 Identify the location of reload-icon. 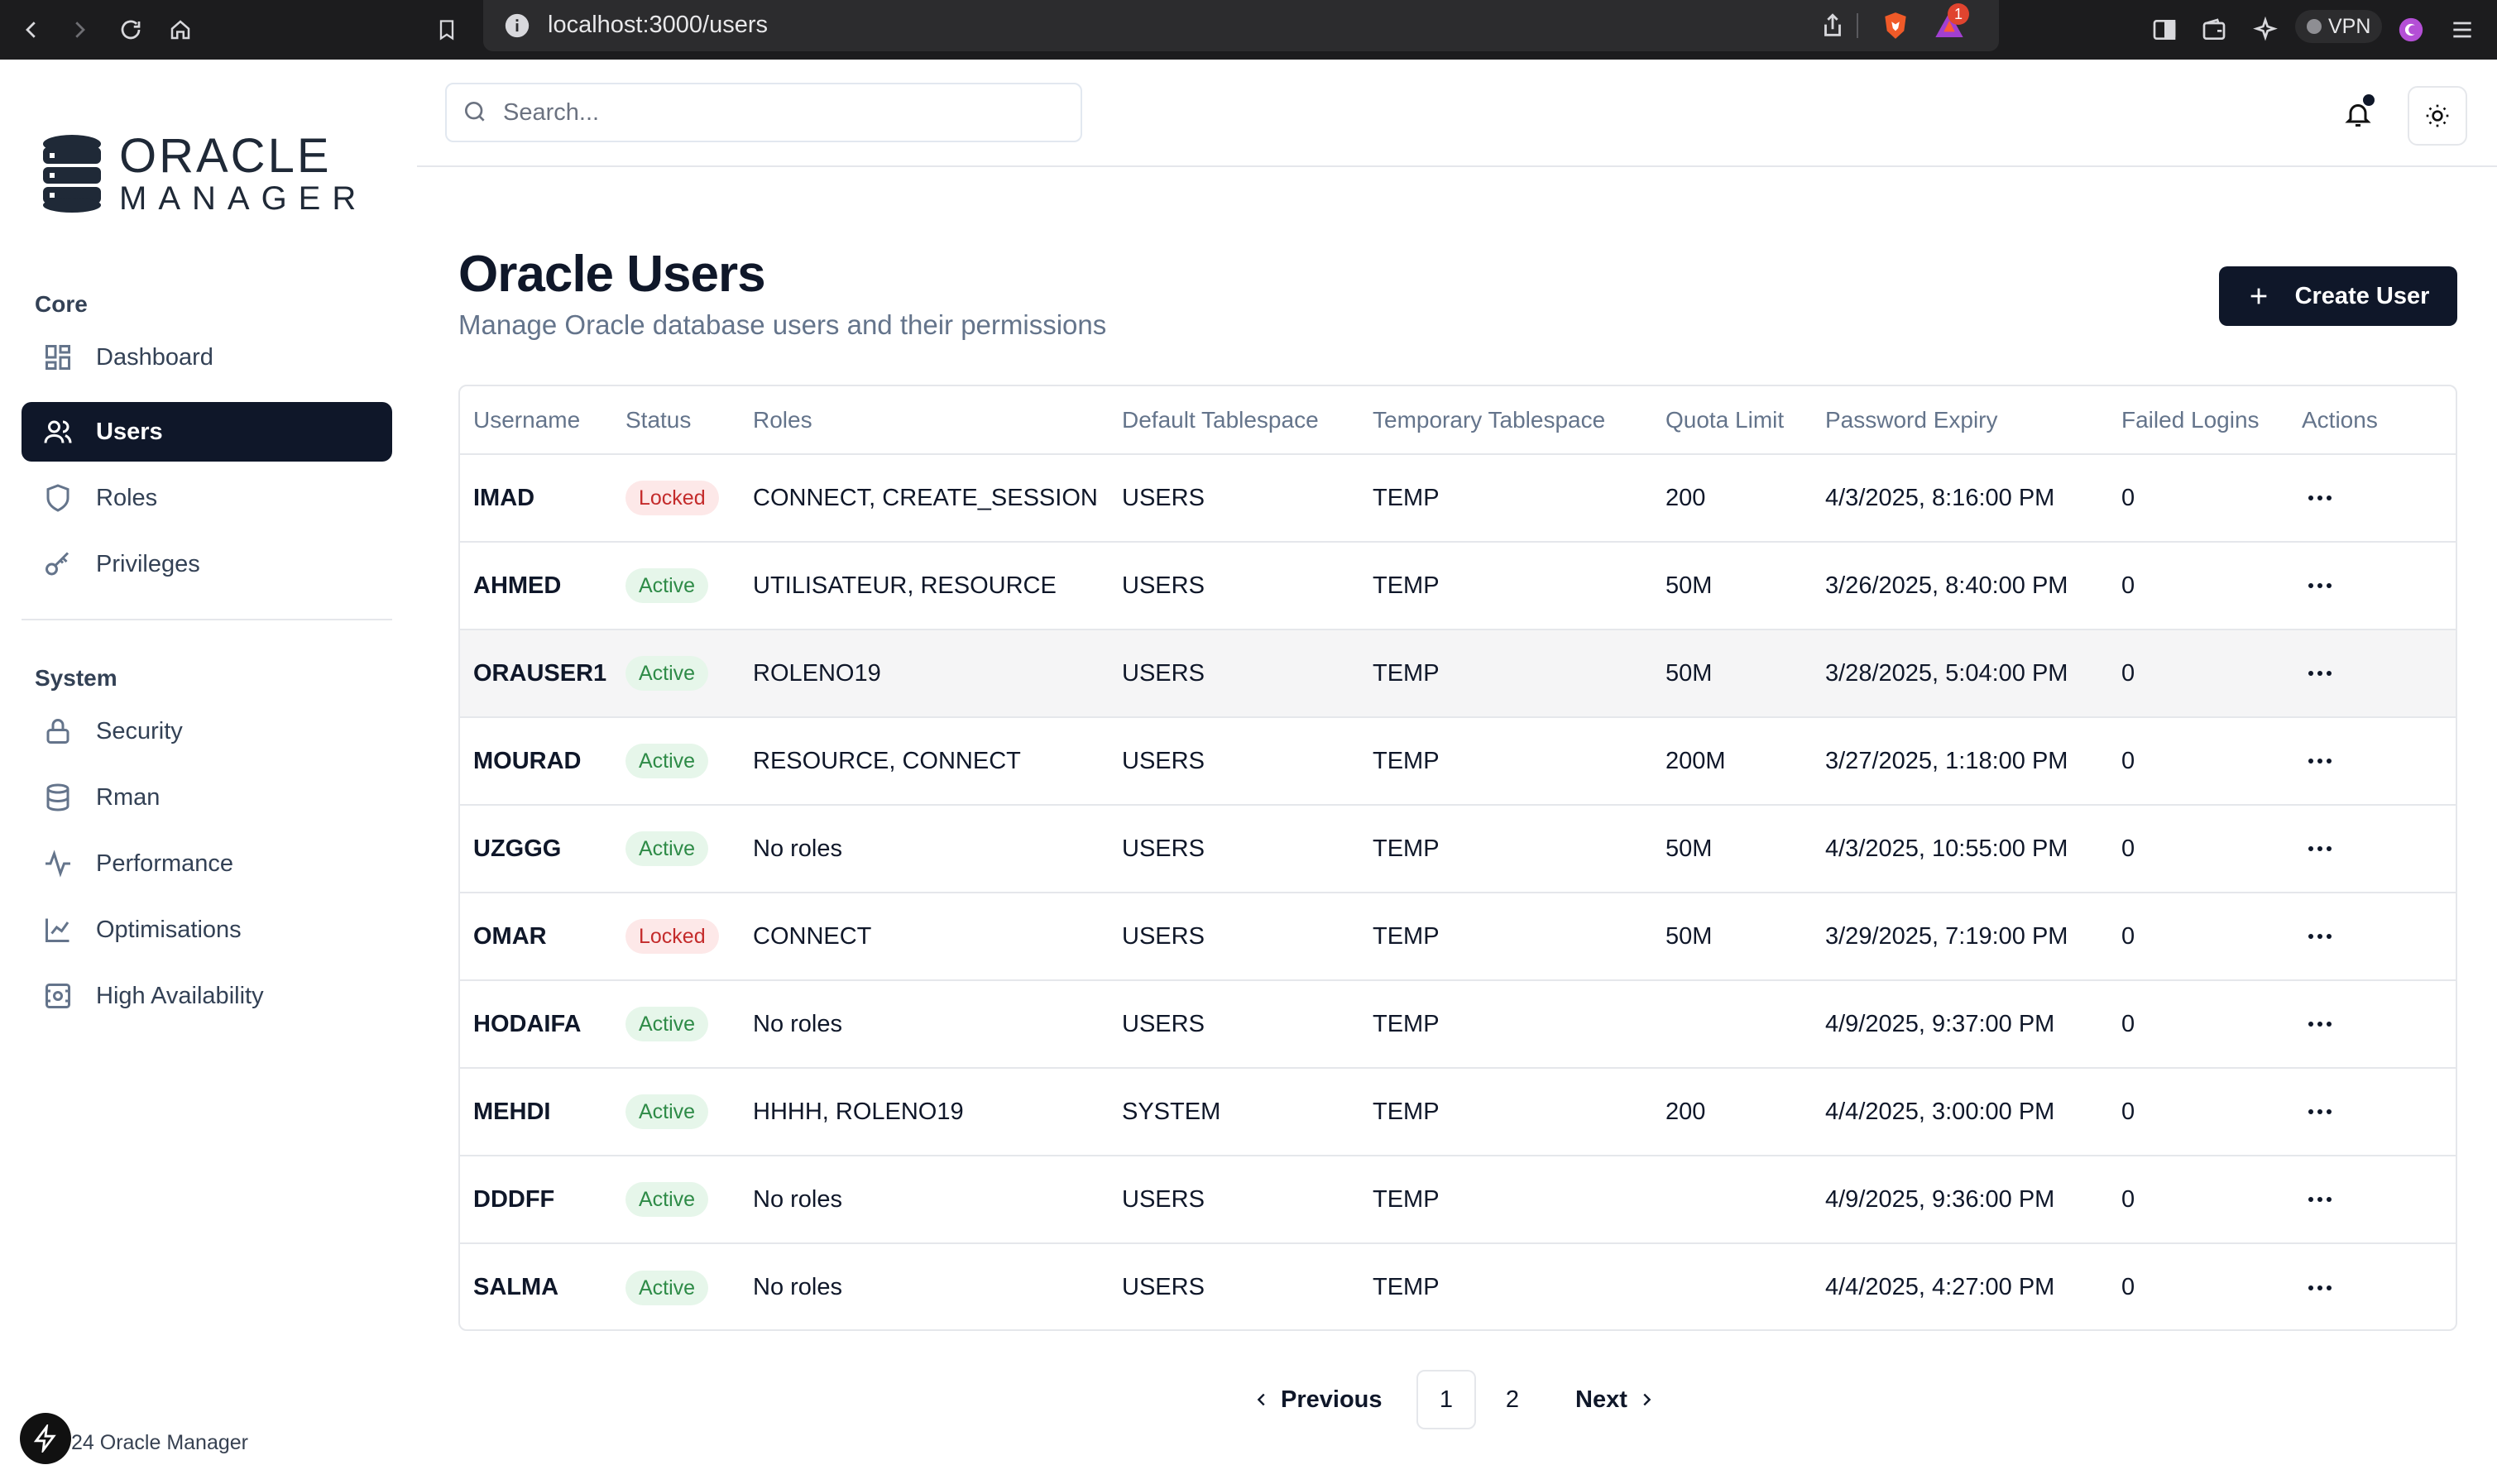
(131, 30).